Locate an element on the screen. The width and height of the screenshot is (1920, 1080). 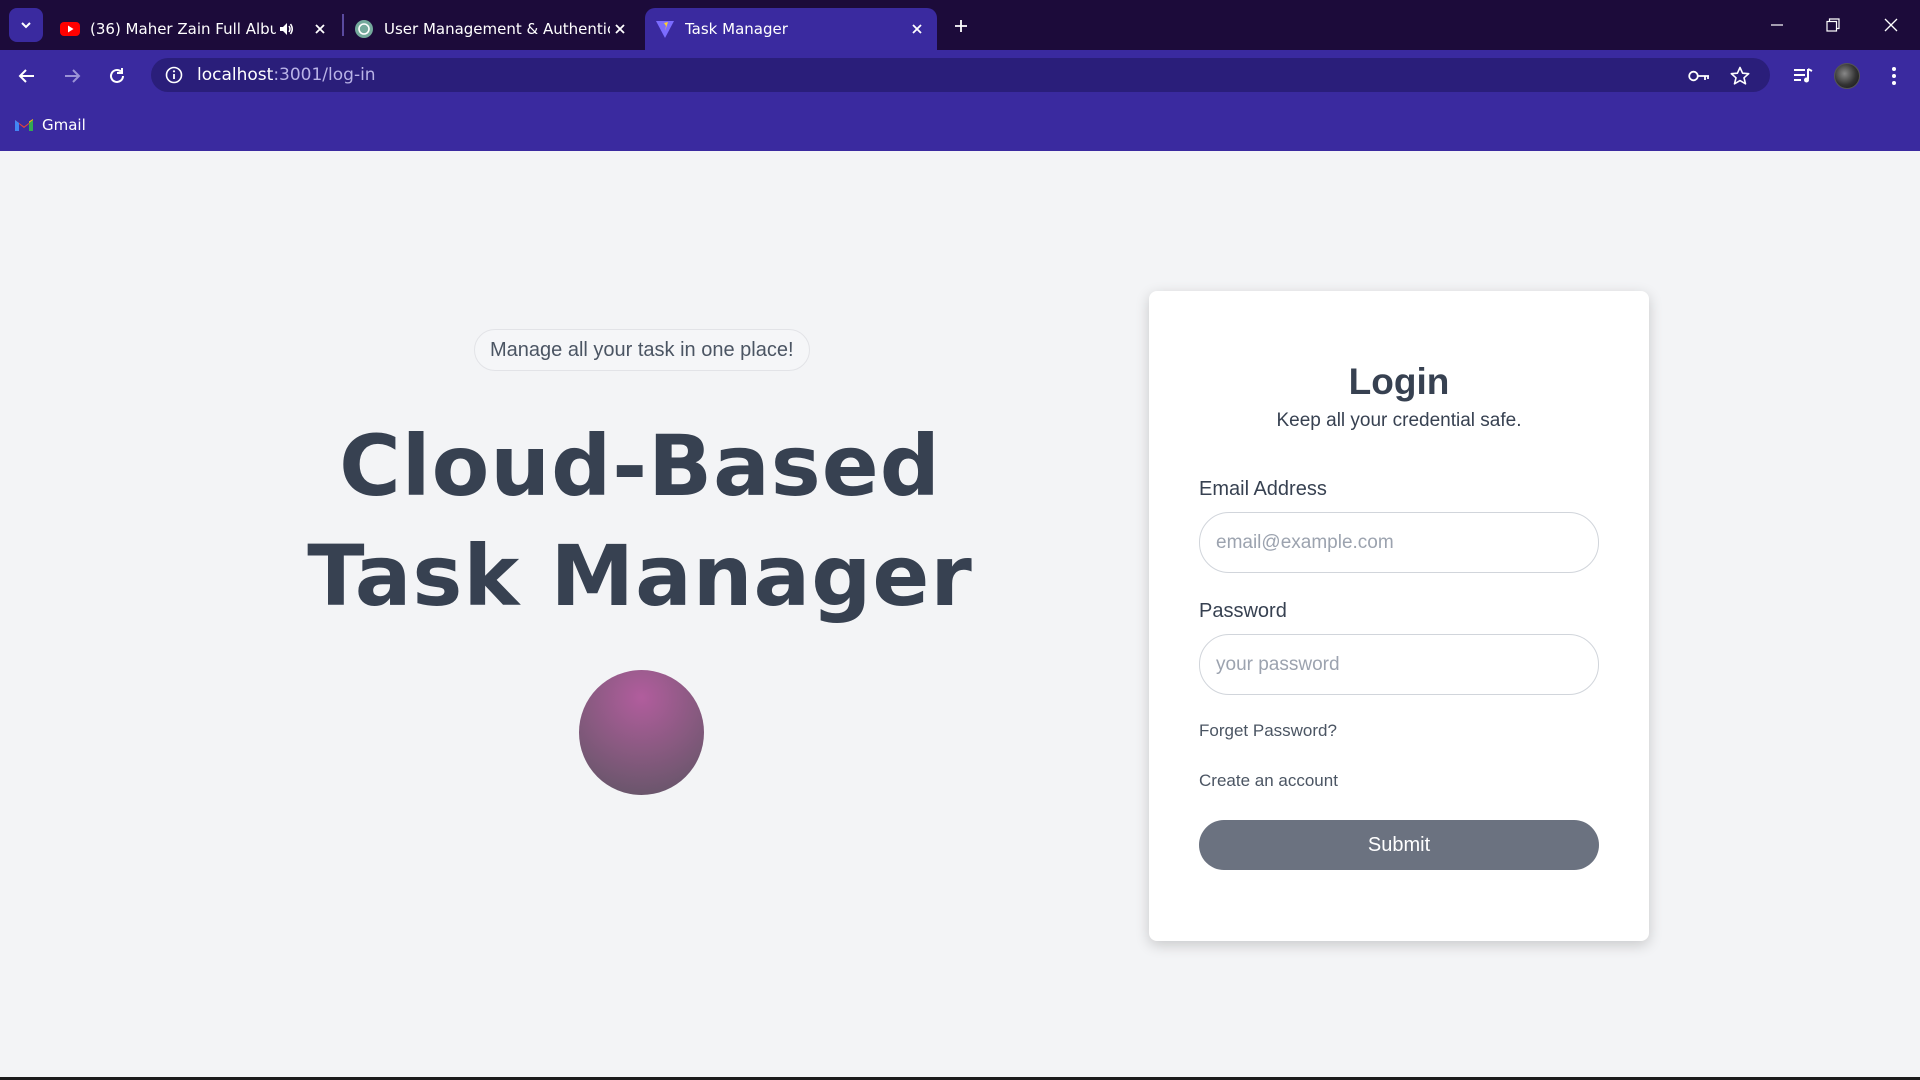
playlist-icon is located at coordinates (1803, 75).